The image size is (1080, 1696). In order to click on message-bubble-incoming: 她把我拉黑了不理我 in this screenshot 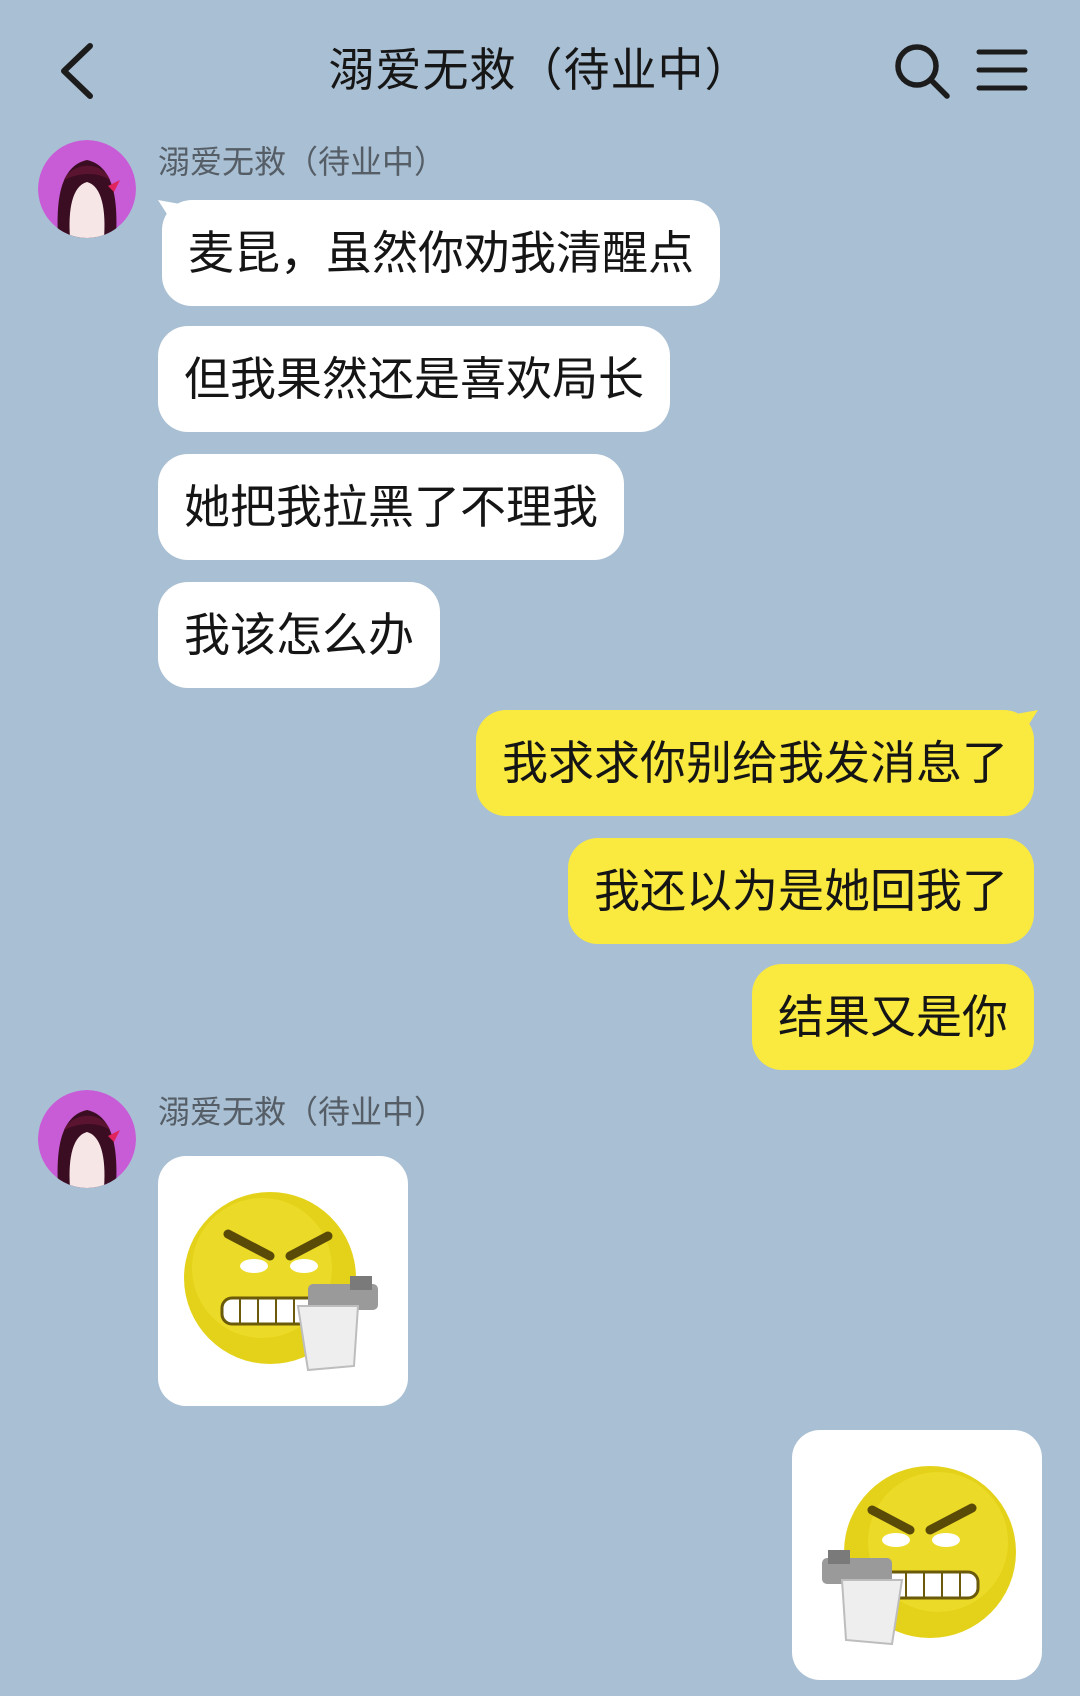, I will do `click(391, 507)`.